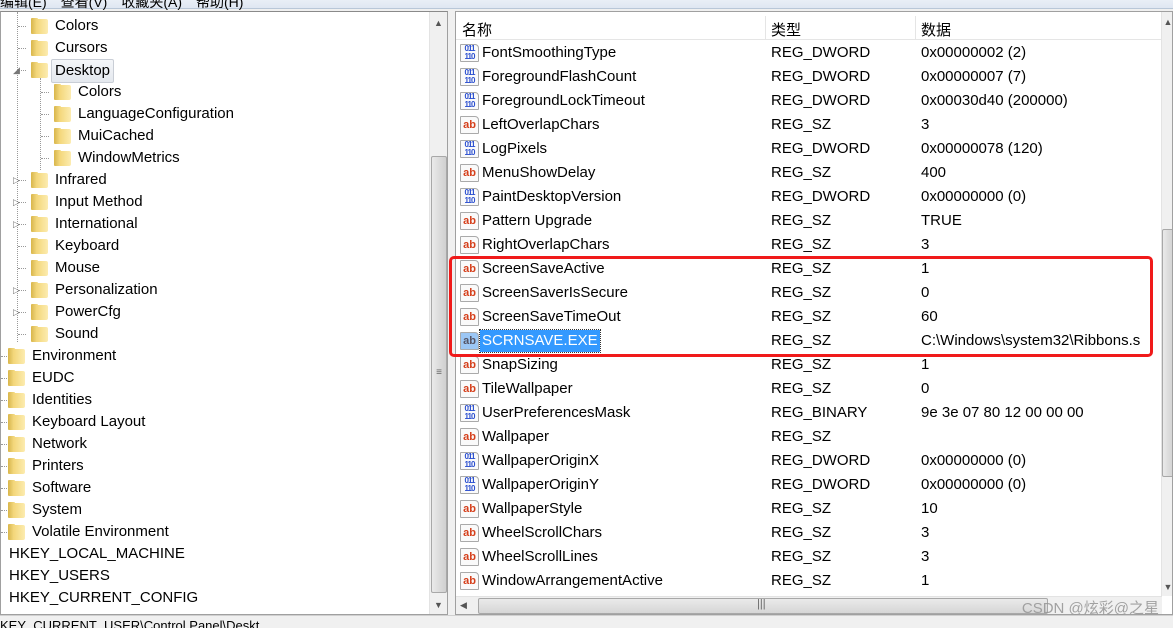 This screenshot has height=628, width=1173. What do you see at coordinates (215, 356) in the screenshot?
I see `tree-item: Environment` at bounding box center [215, 356].